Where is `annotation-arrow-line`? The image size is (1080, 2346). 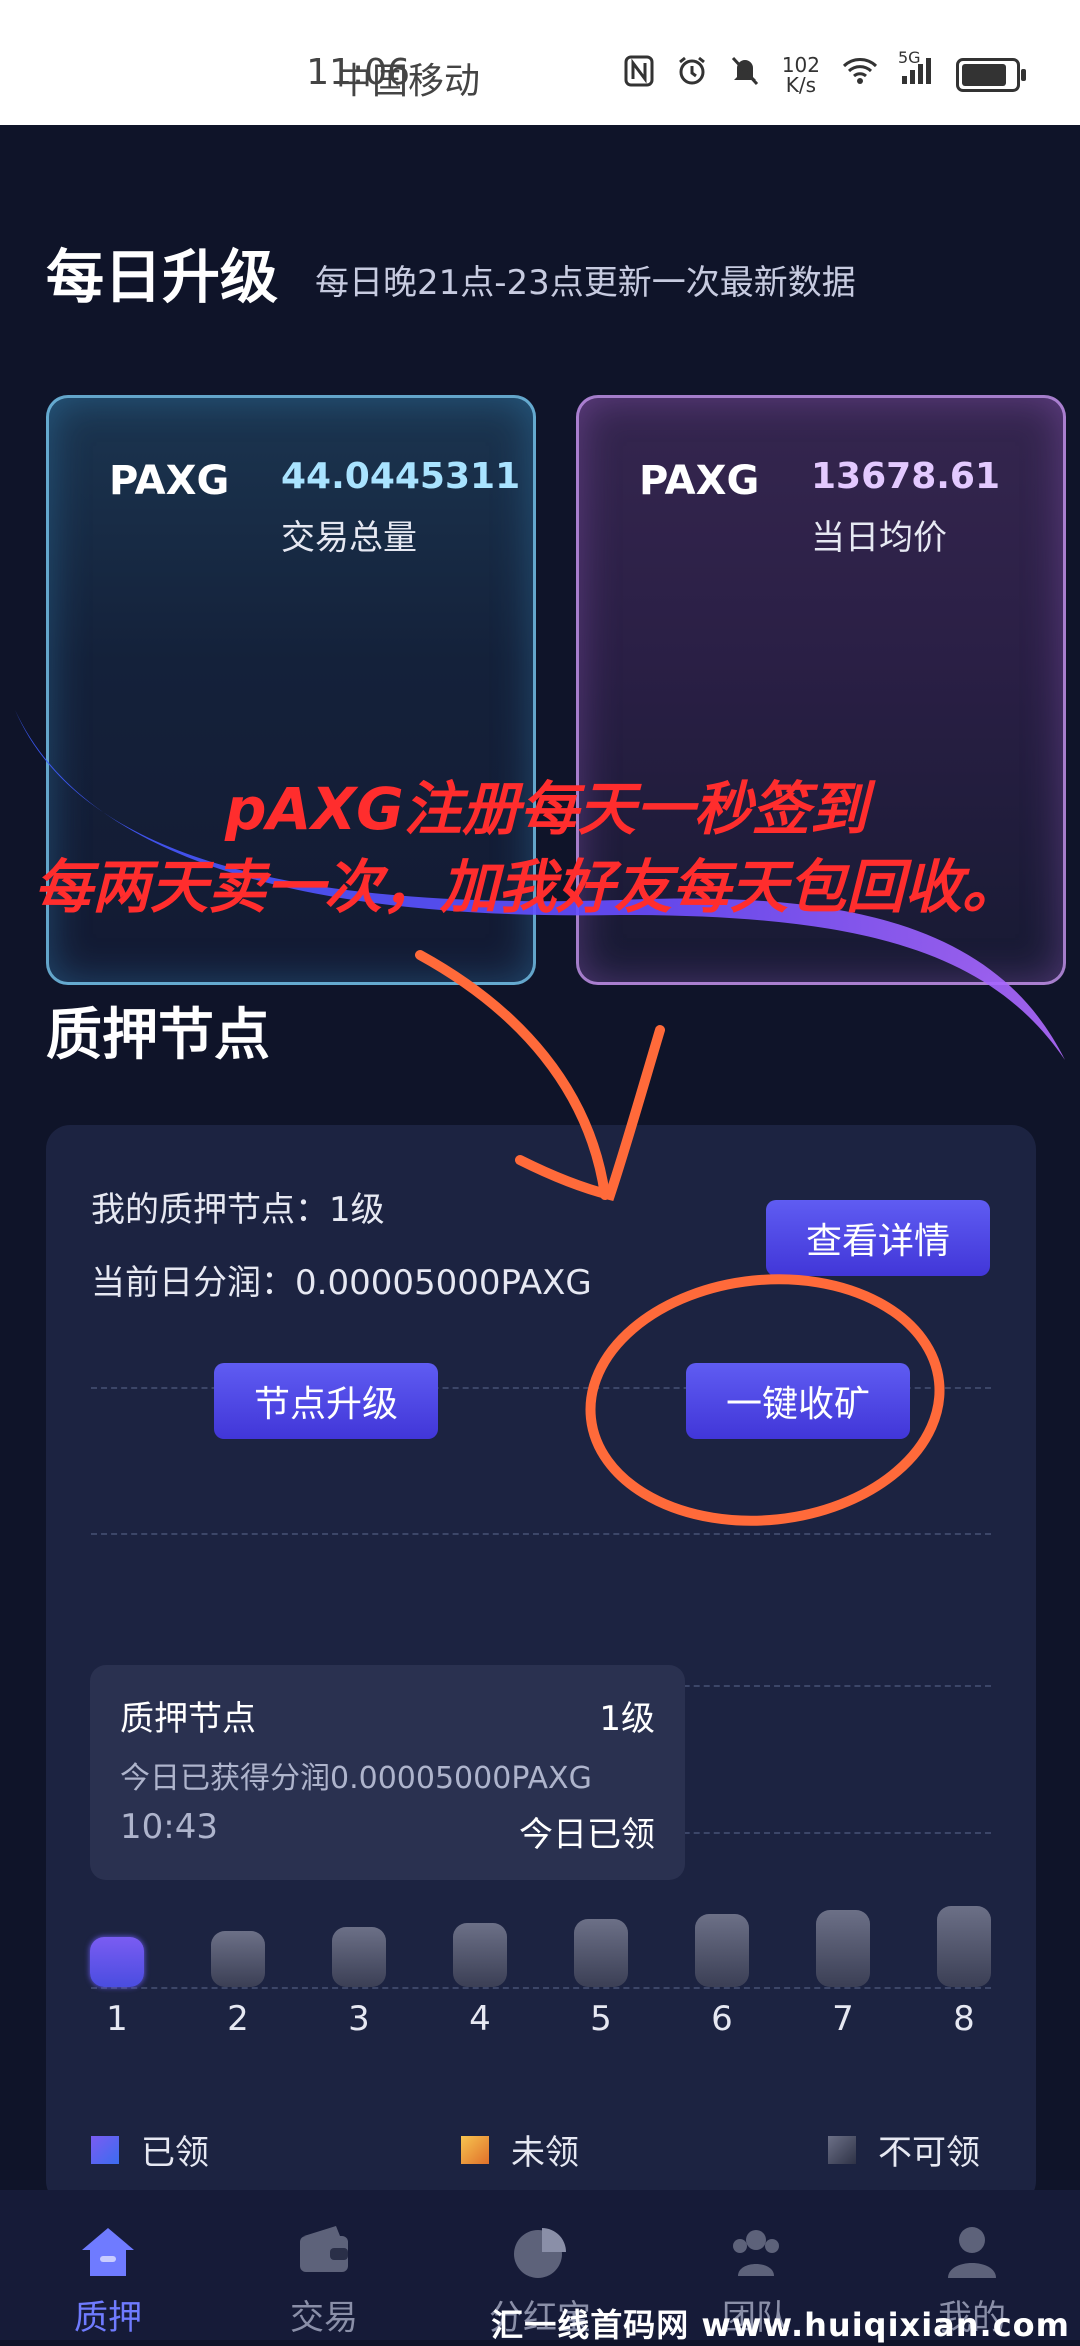
annotation-arrow-line is located at coordinates (512, 1075).